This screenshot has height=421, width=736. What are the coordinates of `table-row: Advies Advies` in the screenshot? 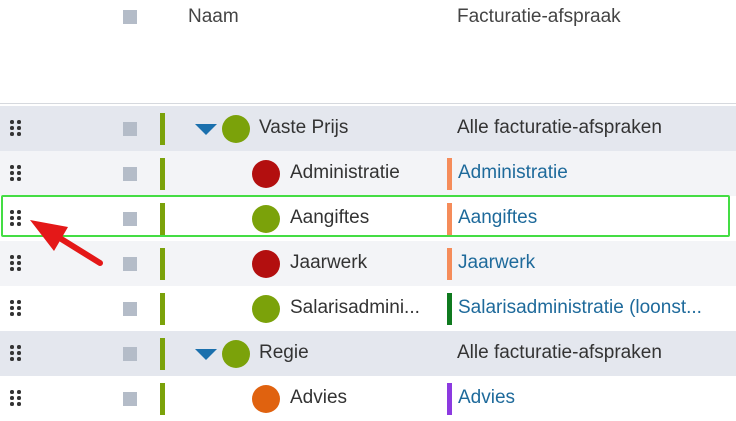 It's located at (368, 398).